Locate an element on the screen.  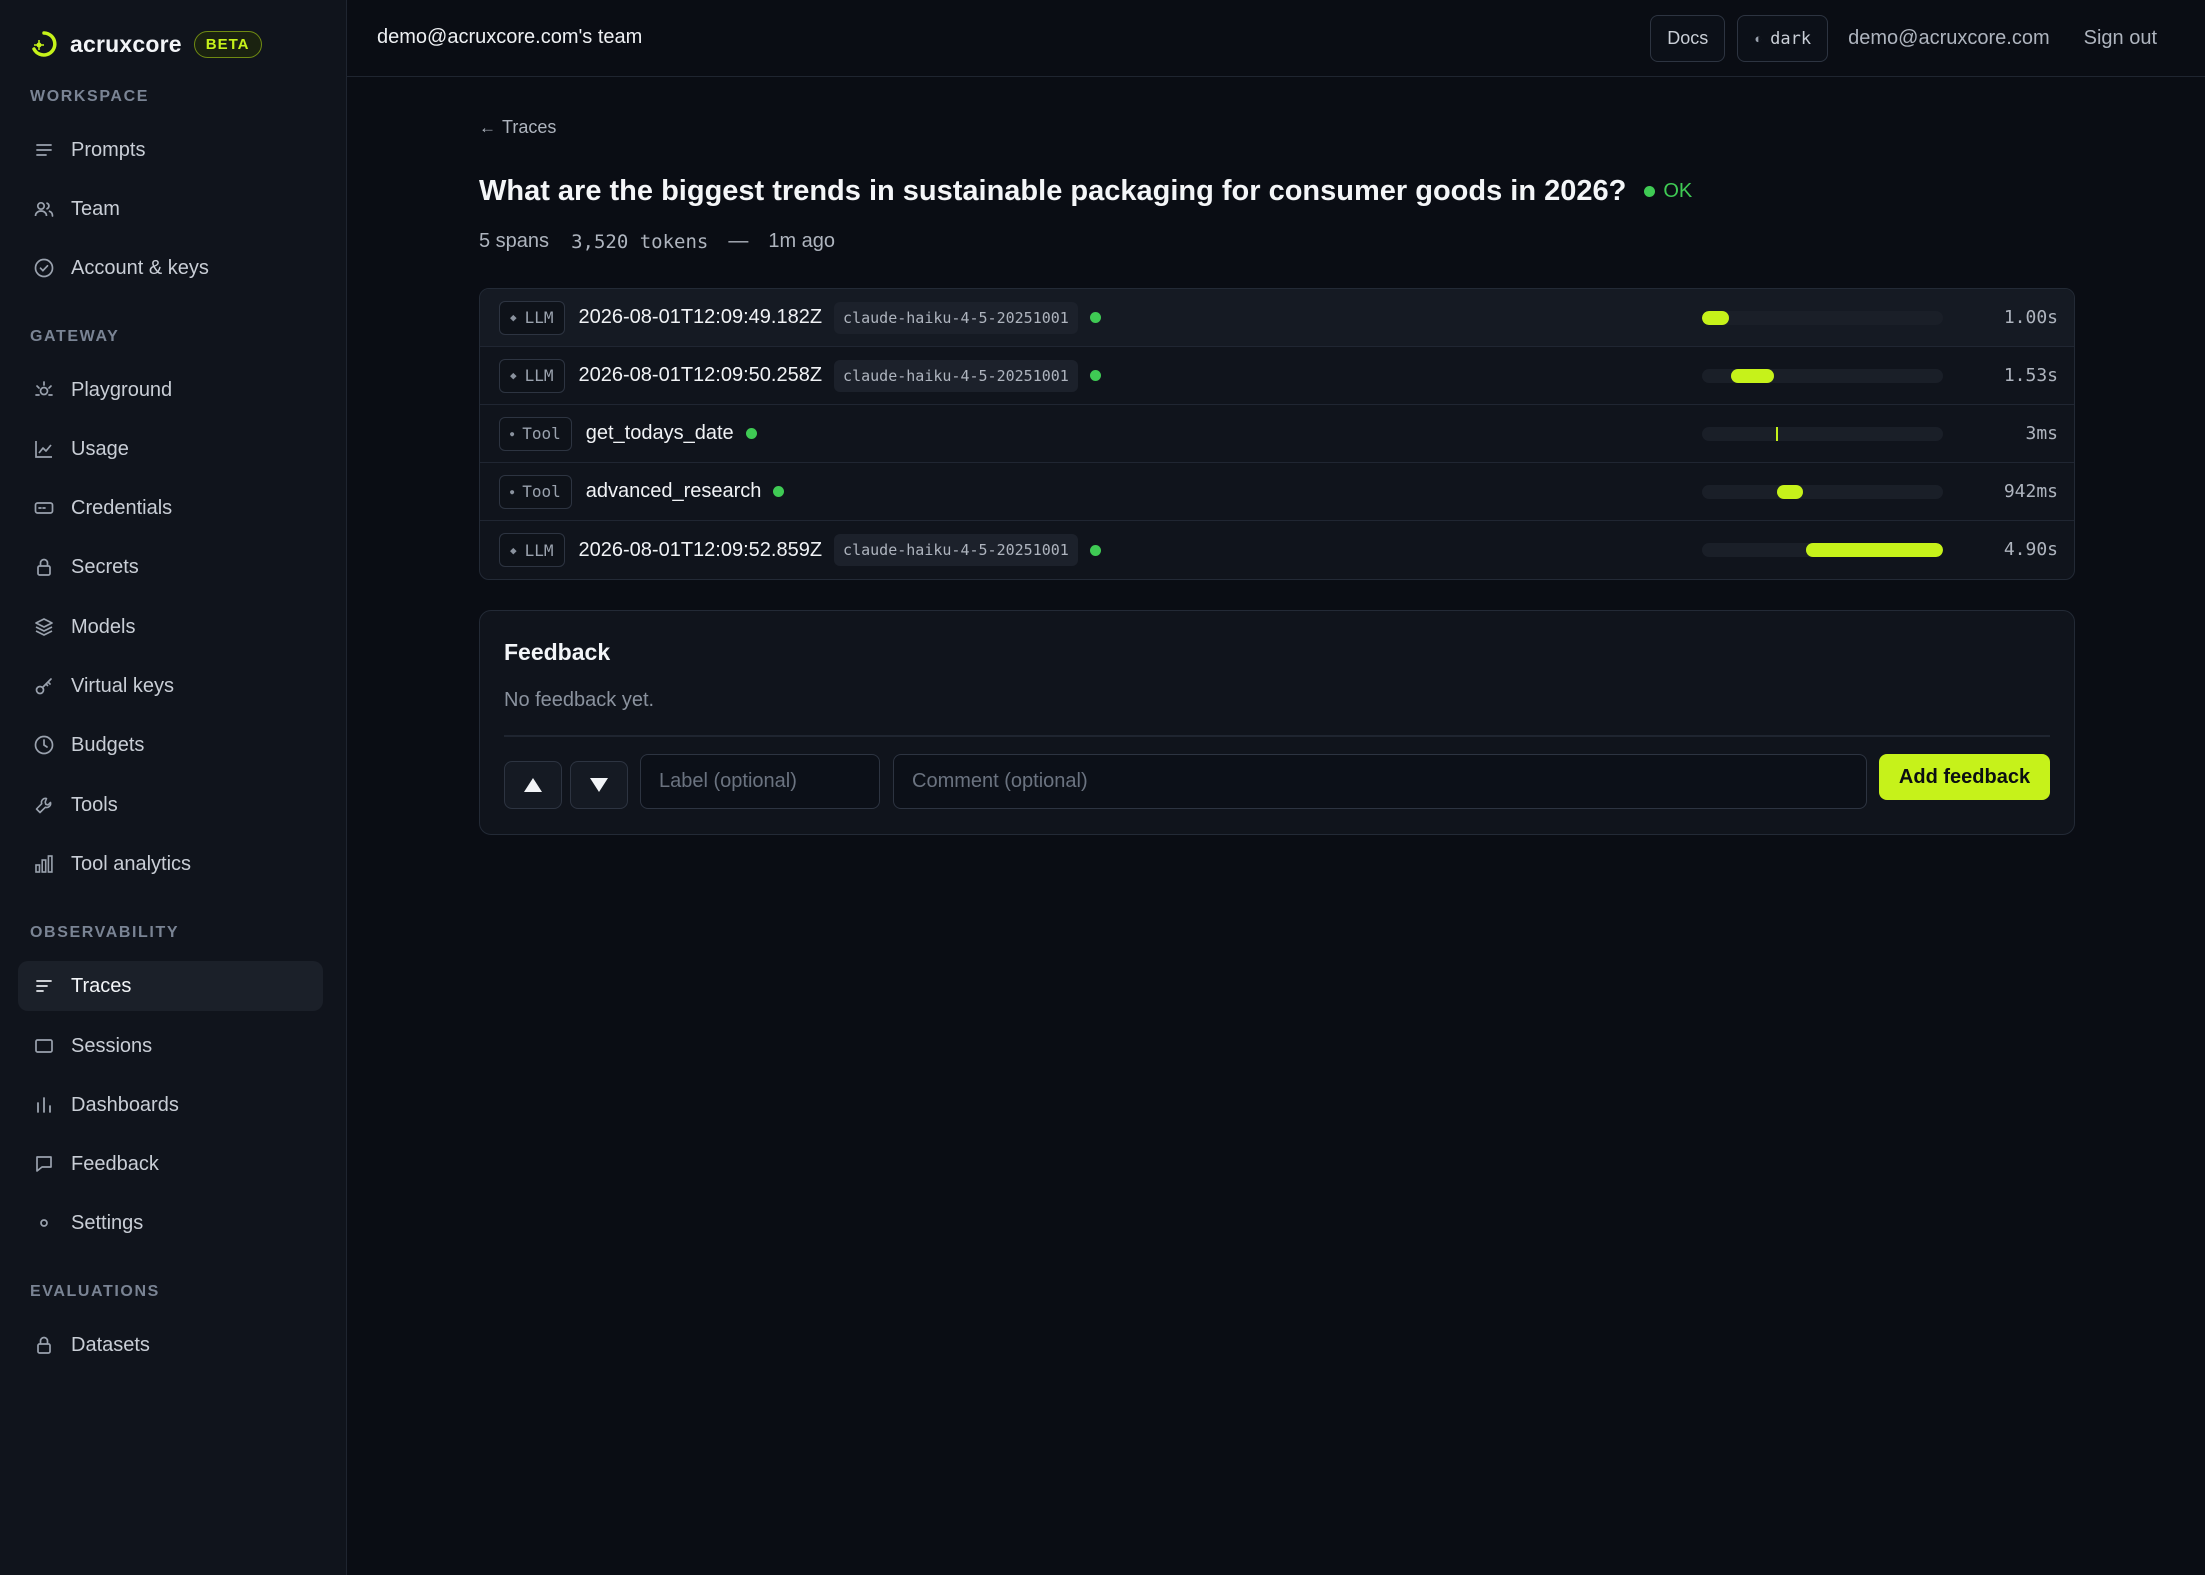
sidebar-item-sessions: Sessions is located at coordinates (170, 1046).